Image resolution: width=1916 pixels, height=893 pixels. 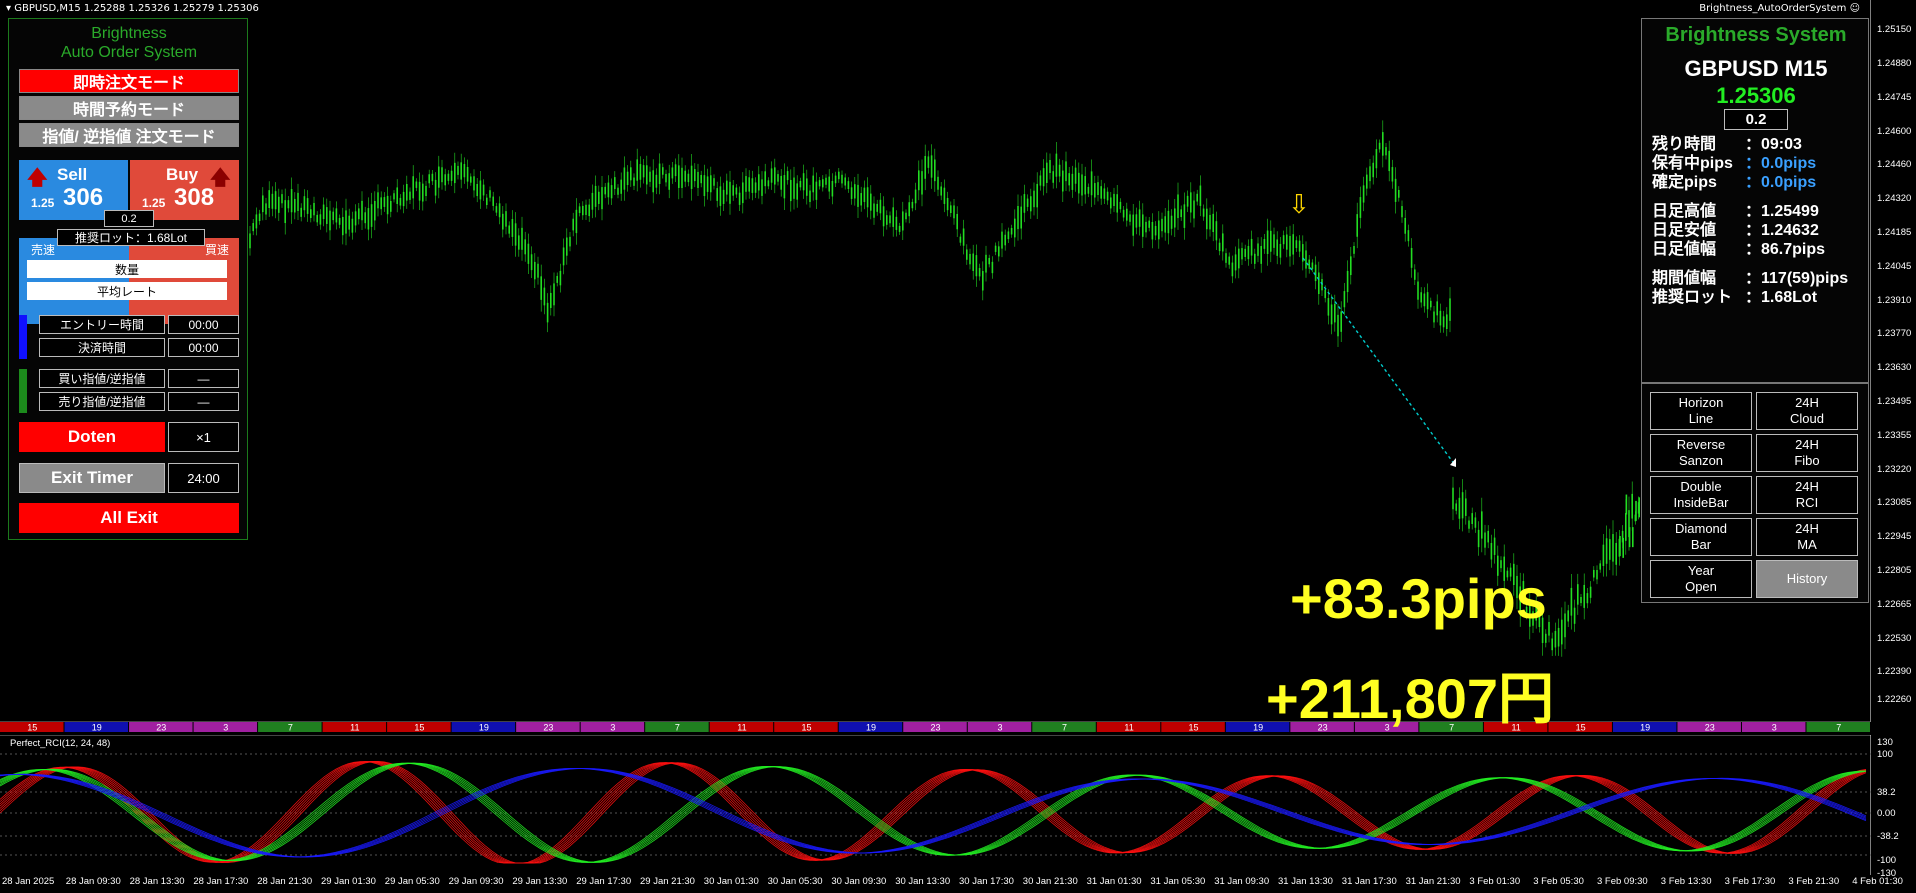 I want to click on time-tick: 31 Jan 05:30, so click(x=1178, y=881).